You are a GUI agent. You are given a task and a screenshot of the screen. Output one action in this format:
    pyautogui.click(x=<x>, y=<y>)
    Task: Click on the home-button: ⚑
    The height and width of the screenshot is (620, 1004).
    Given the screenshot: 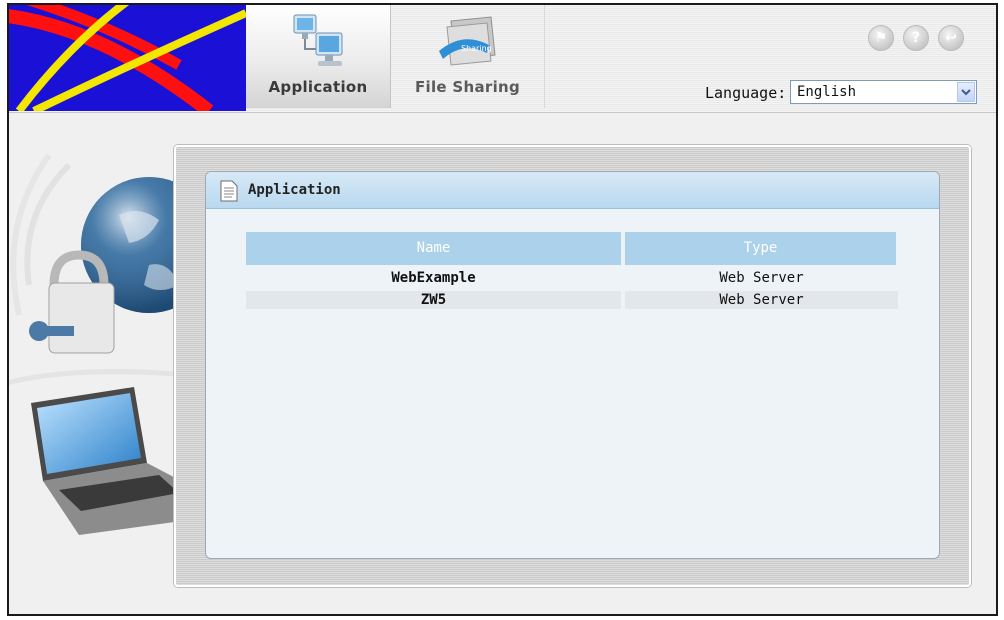 What is the action you would take?
    pyautogui.click(x=881, y=38)
    